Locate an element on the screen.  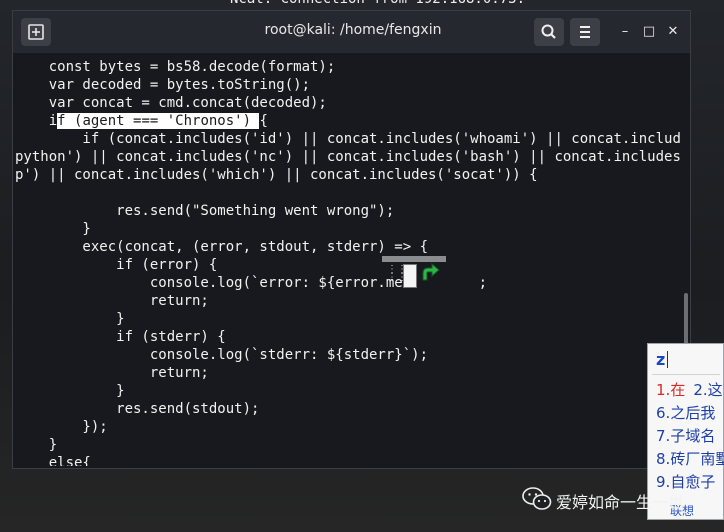
terminal-line: if (stderr) { is located at coordinates (120, 337).